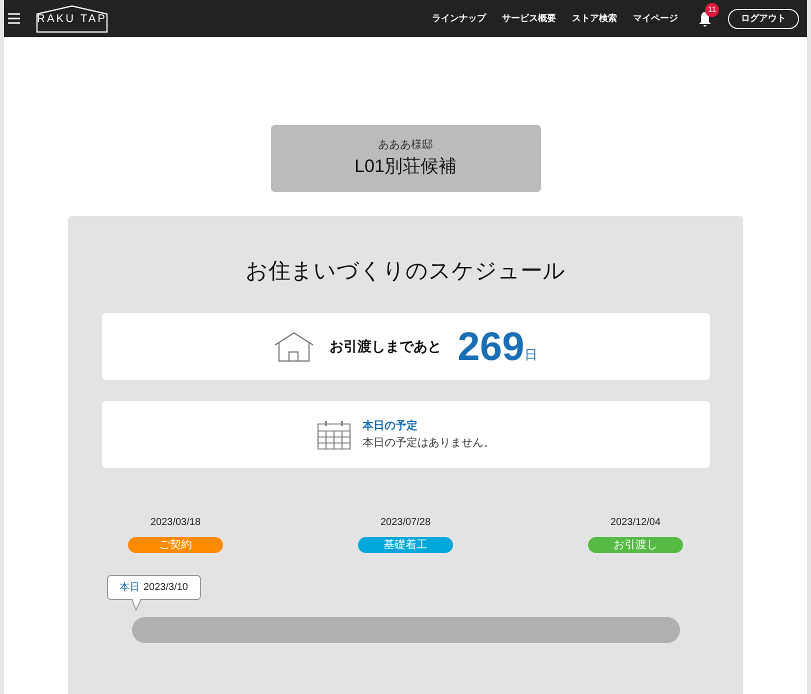 Image resolution: width=811 pixels, height=694 pixels. Describe the element at coordinates (705, 18) in the screenshot. I see `bell-icon` at that location.